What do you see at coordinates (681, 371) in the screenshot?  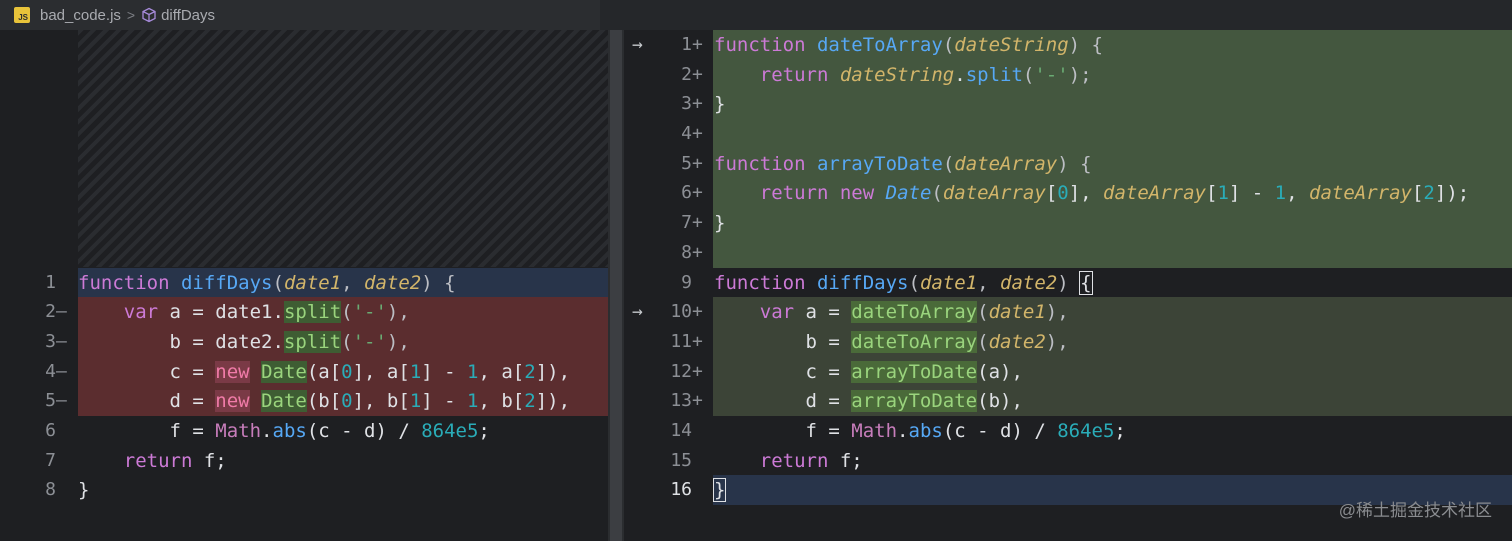 I see `line-number: 12` at bounding box center [681, 371].